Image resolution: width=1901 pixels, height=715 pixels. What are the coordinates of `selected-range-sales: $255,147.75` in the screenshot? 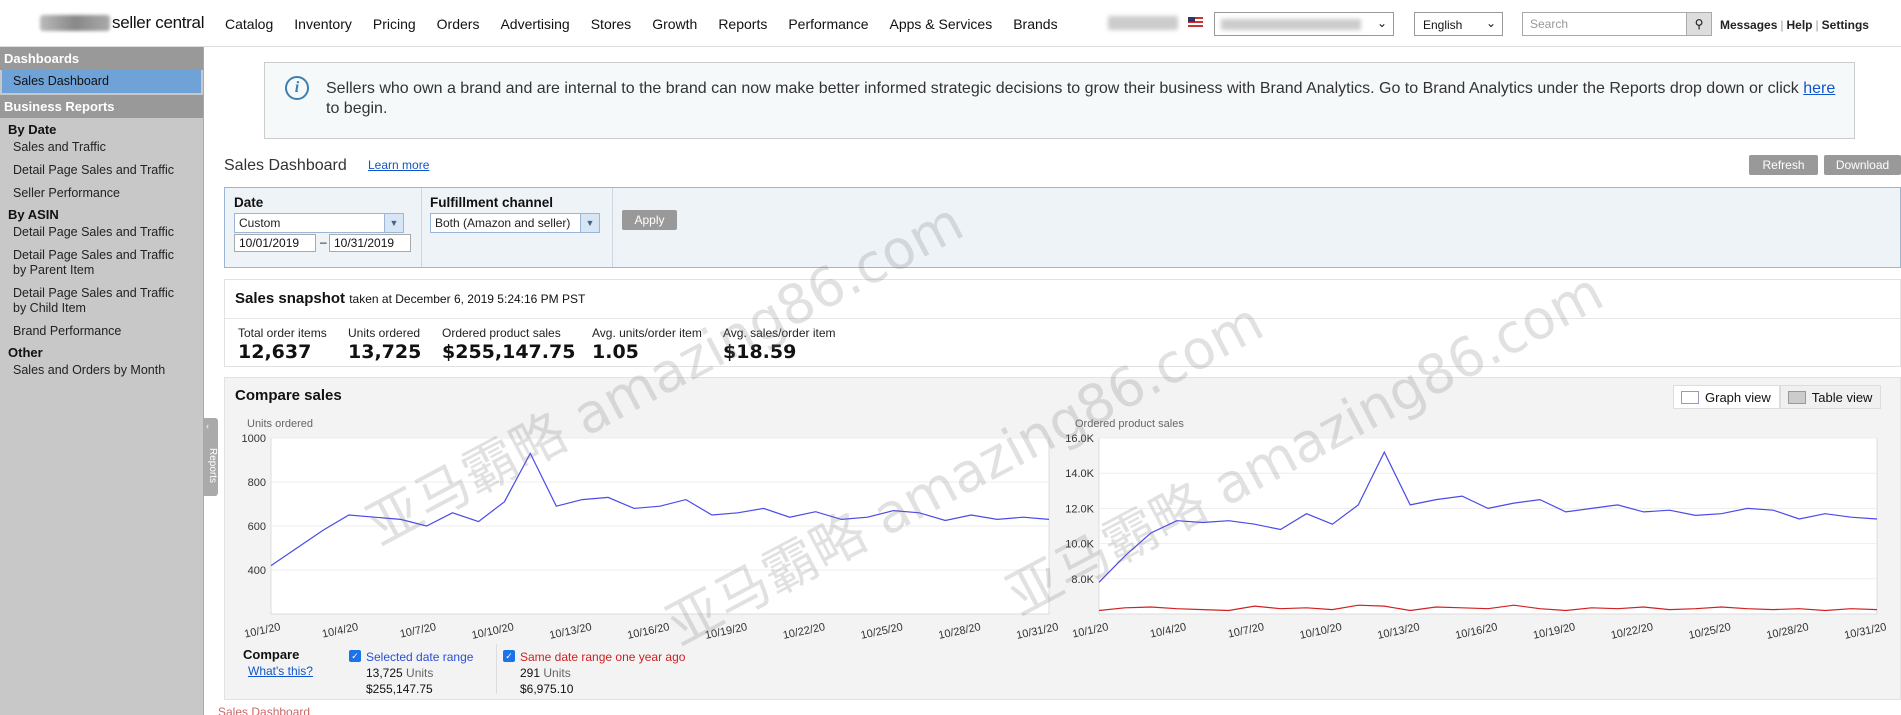 It's located at (399, 689).